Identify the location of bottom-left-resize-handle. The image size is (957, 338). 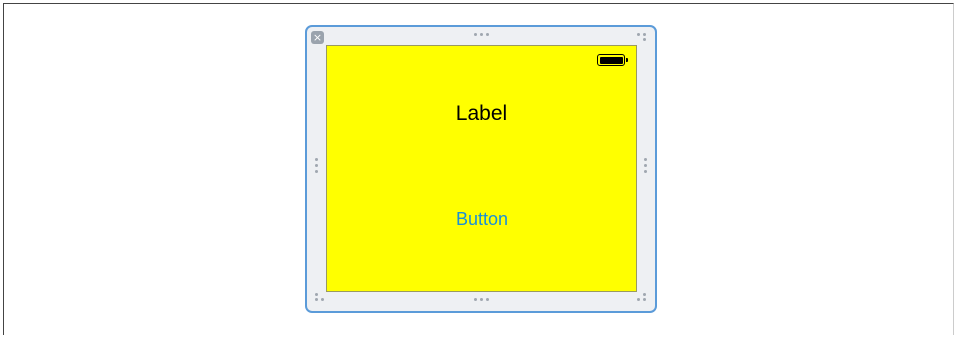
(320, 297).